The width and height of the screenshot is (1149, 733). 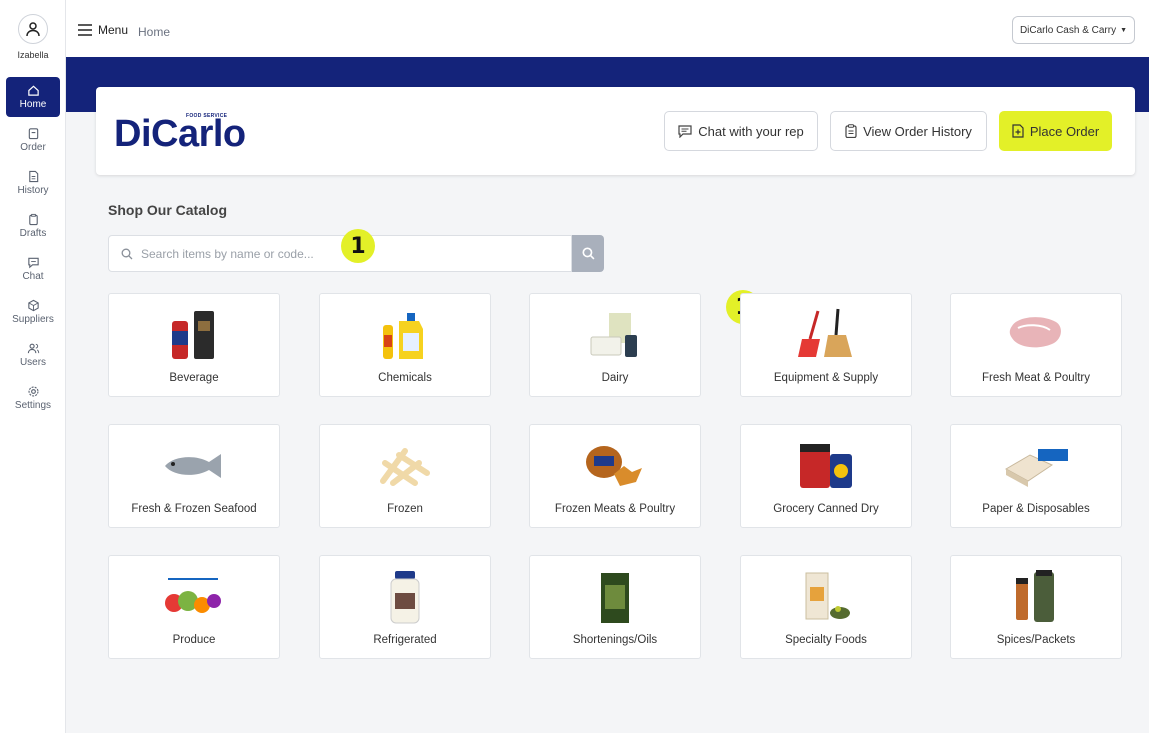 I want to click on sidebar-item-history: History, so click(x=33, y=183).